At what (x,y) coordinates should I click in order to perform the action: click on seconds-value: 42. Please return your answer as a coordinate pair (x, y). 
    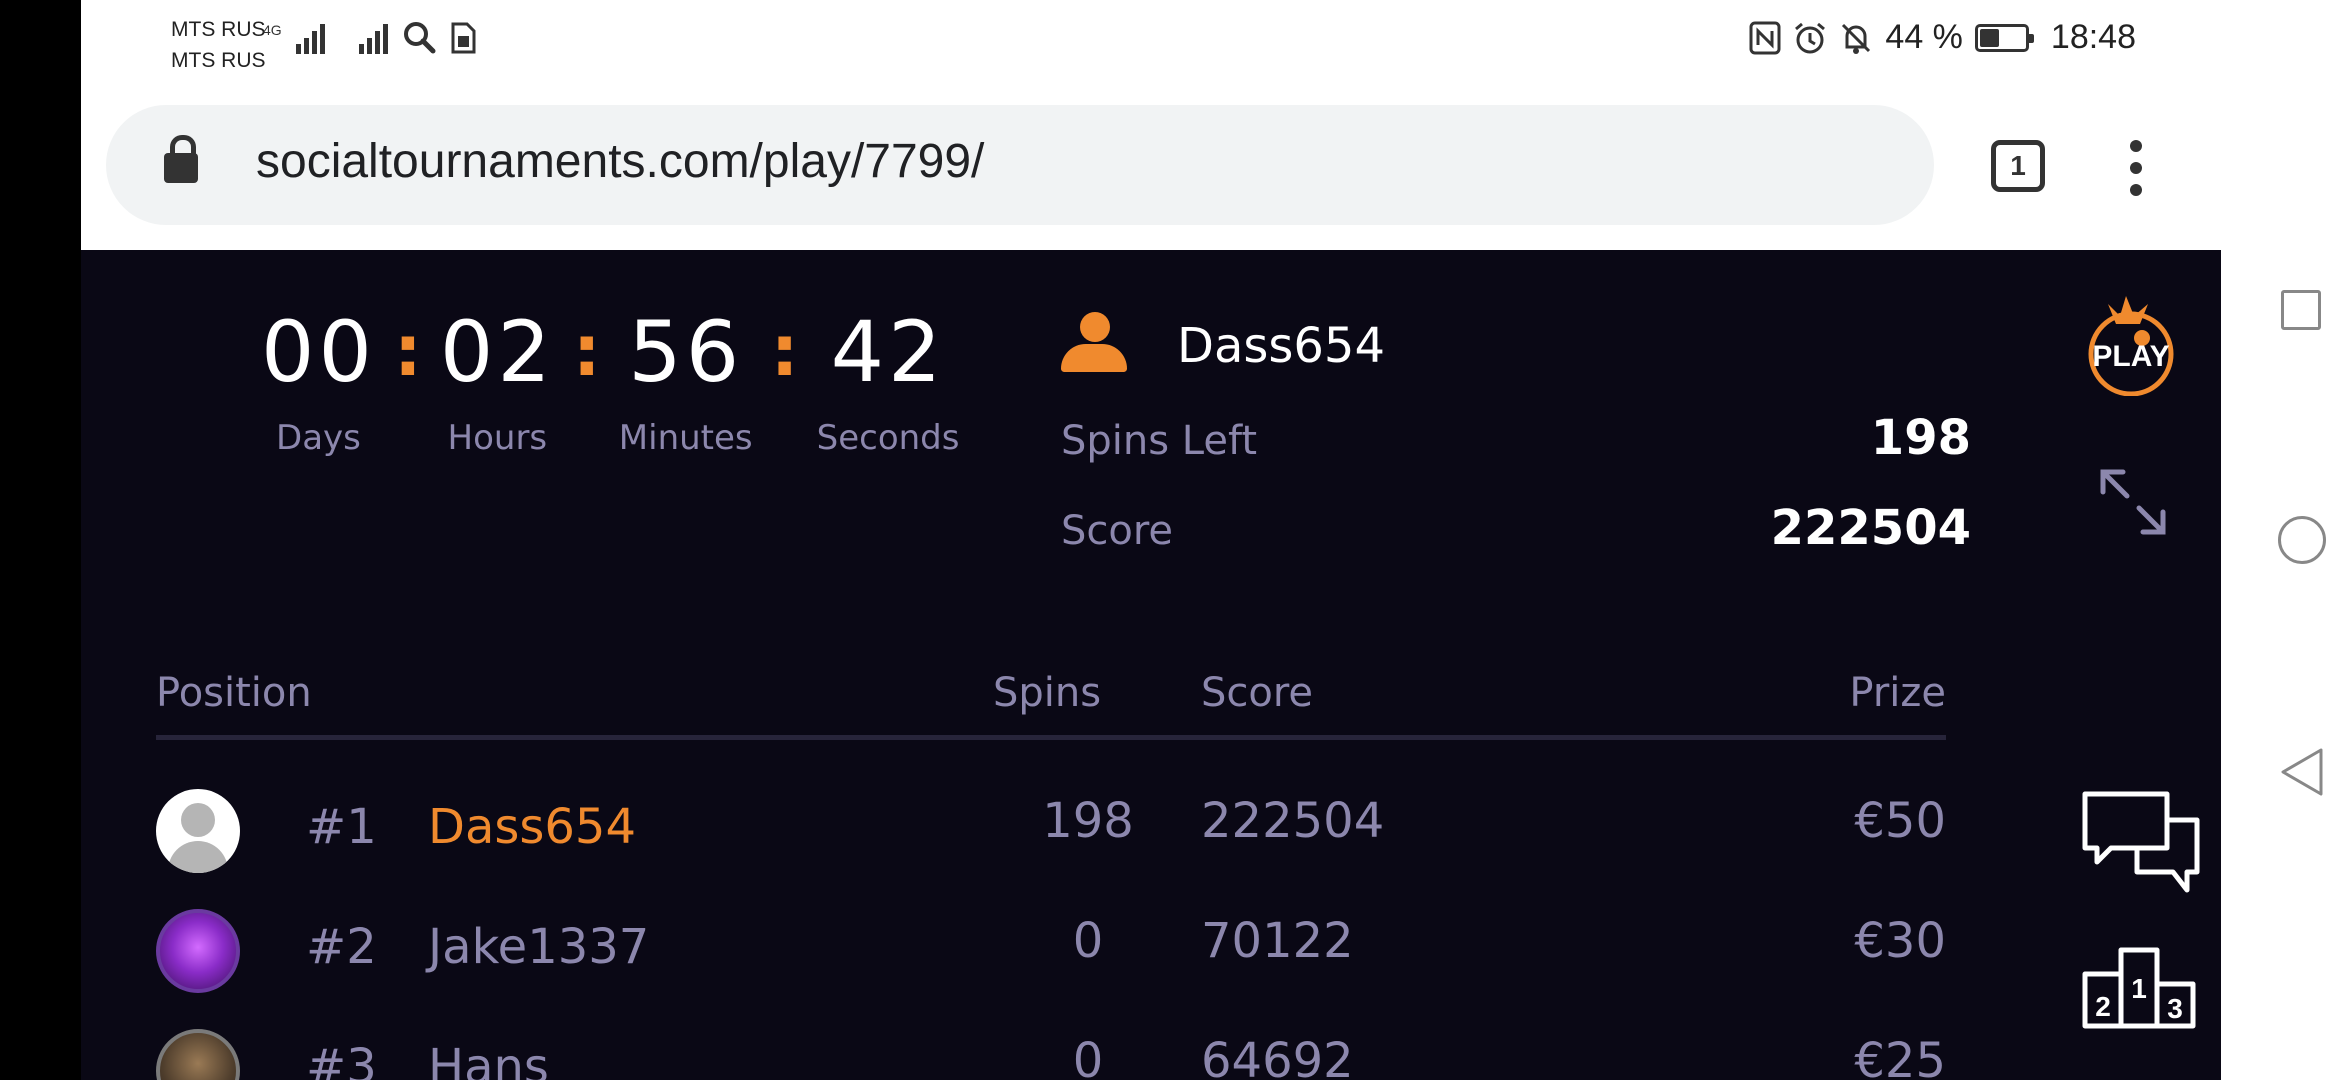
    Looking at the image, I should click on (888, 352).